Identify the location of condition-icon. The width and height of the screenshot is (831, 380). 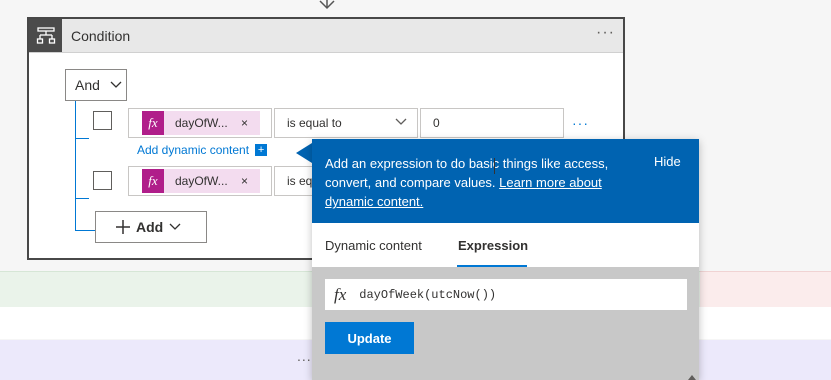
(45, 35).